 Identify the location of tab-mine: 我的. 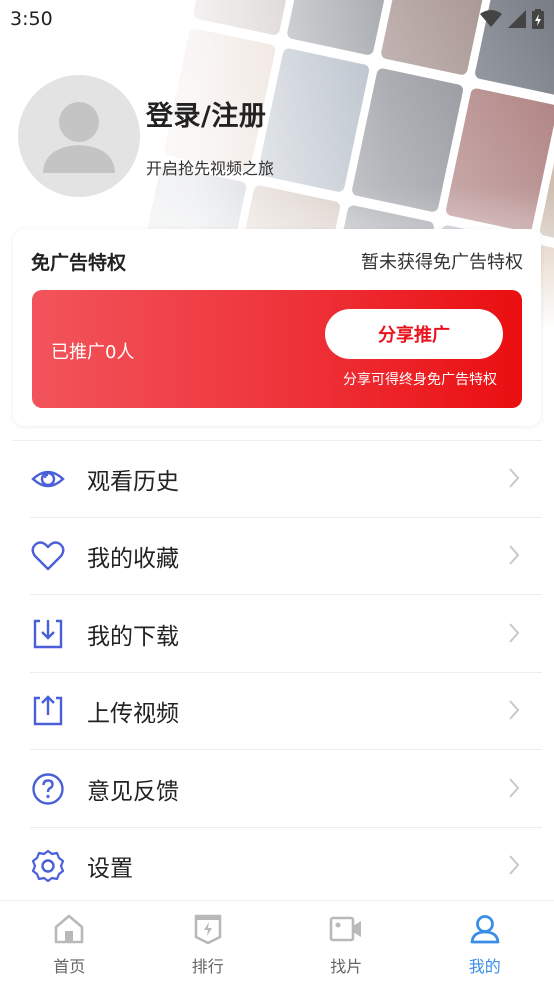
(485, 942).